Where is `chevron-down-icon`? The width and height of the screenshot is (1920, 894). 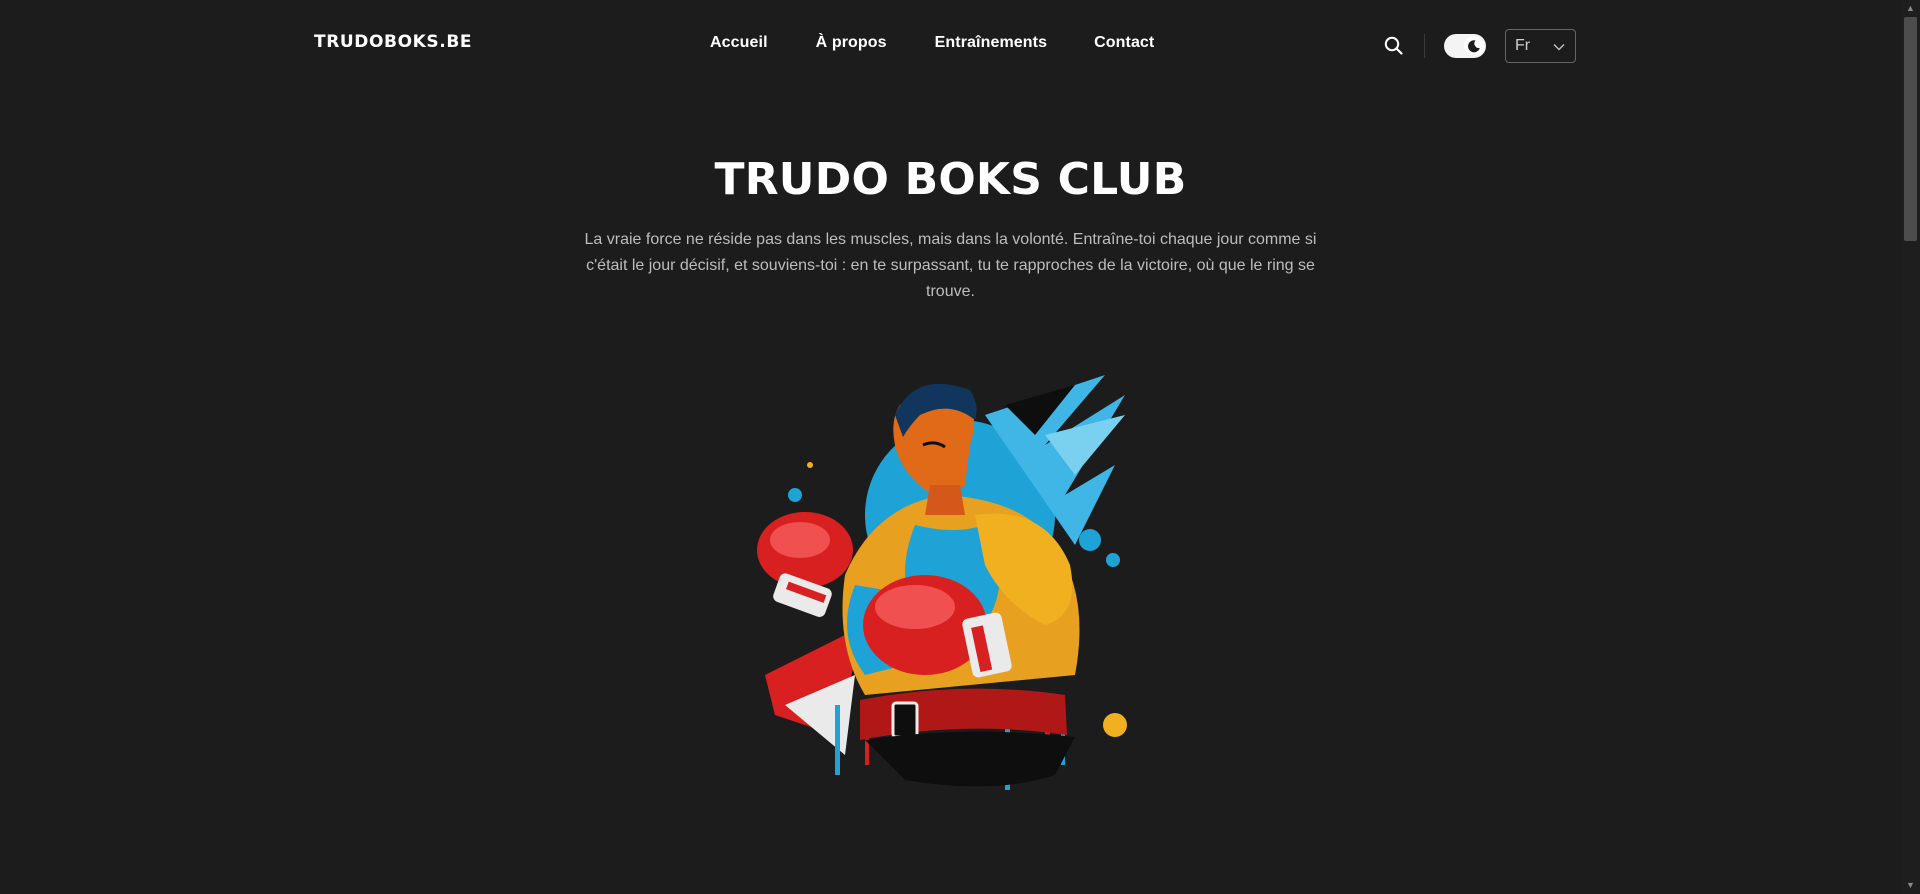 chevron-down-icon is located at coordinates (1559, 47).